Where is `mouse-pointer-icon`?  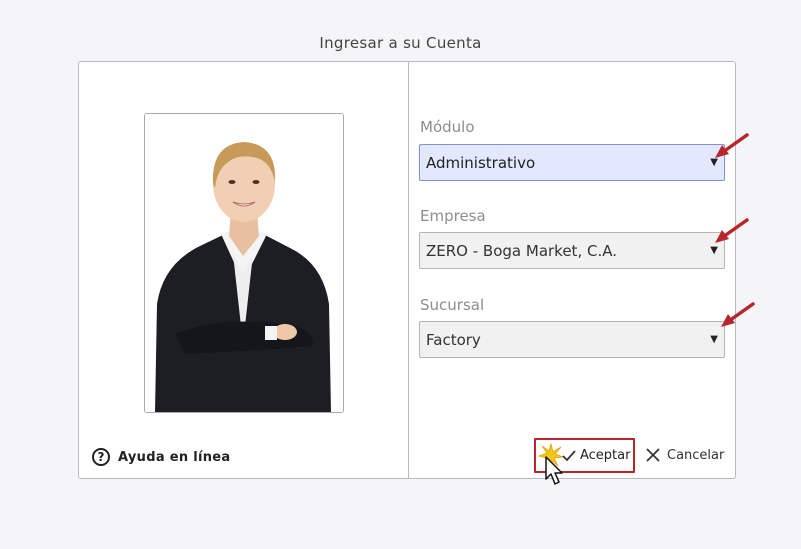 mouse-pointer-icon is located at coordinates (554, 470).